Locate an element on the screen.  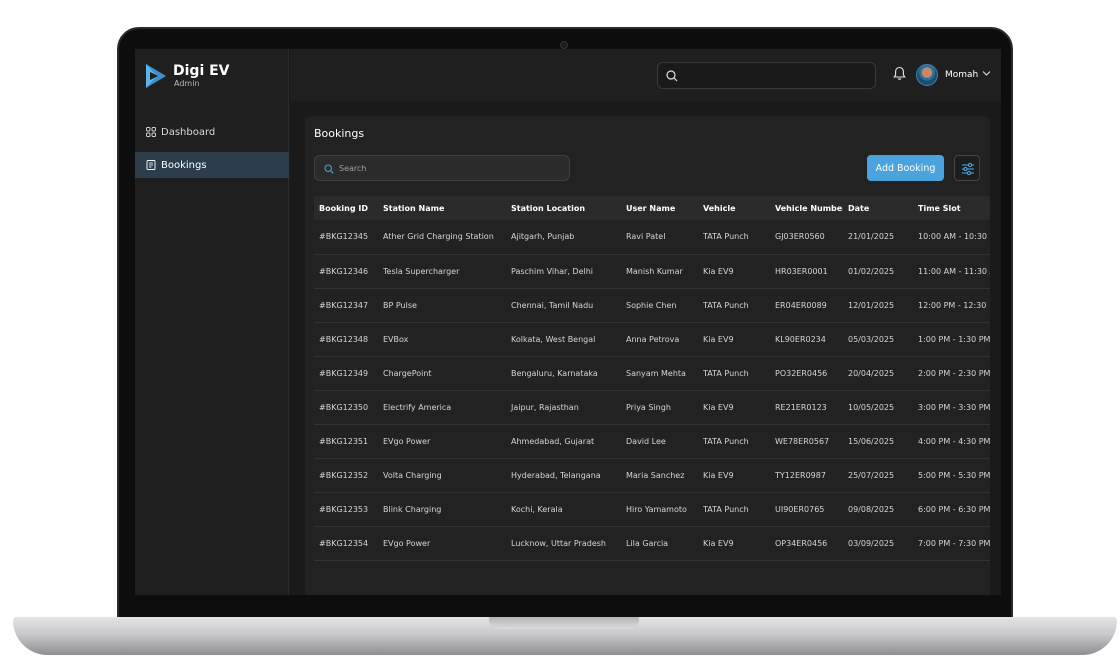
column-header: Booking ID is located at coordinates (346, 208).